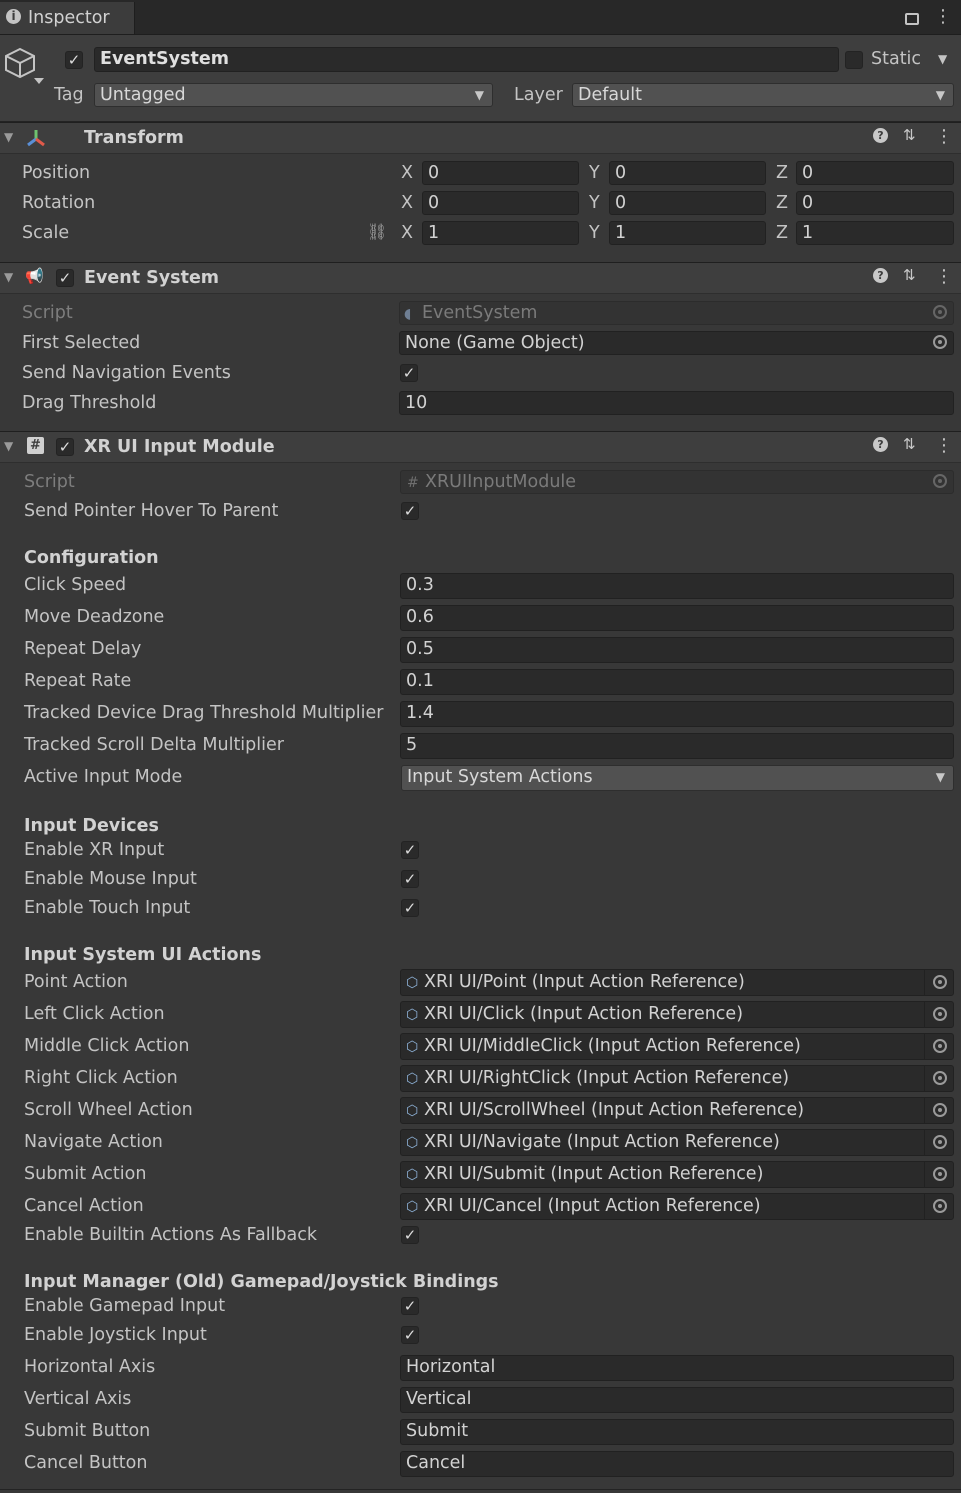 Image resolution: width=961 pixels, height=1493 pixels. What do you see at coordinates (943, 17) in the screenshot?
I see `tab-menu-icon: ⋮` at bounding box center [943, 17].